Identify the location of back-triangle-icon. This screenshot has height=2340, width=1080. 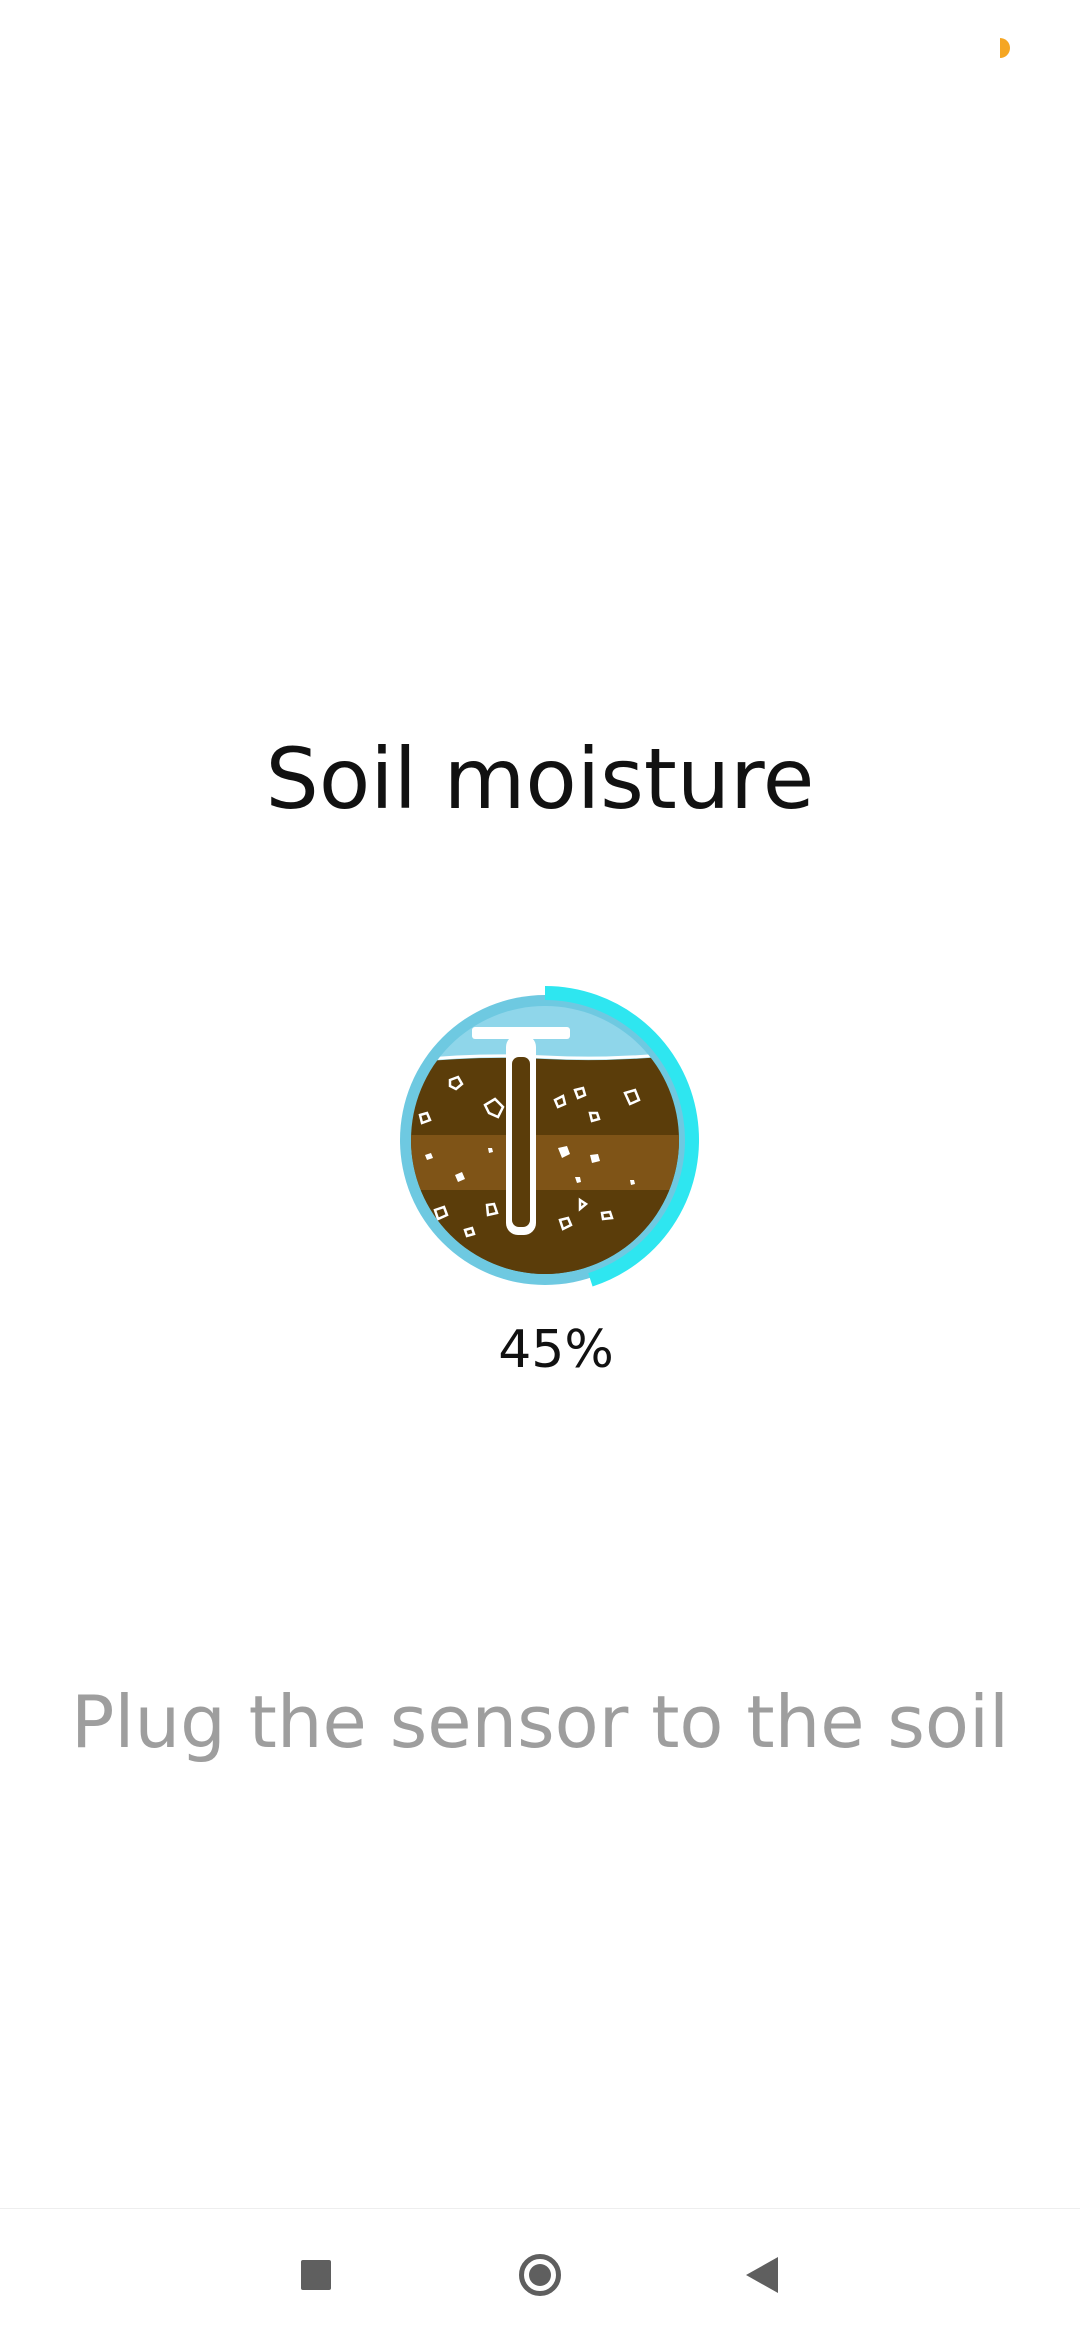
(762, 2275).